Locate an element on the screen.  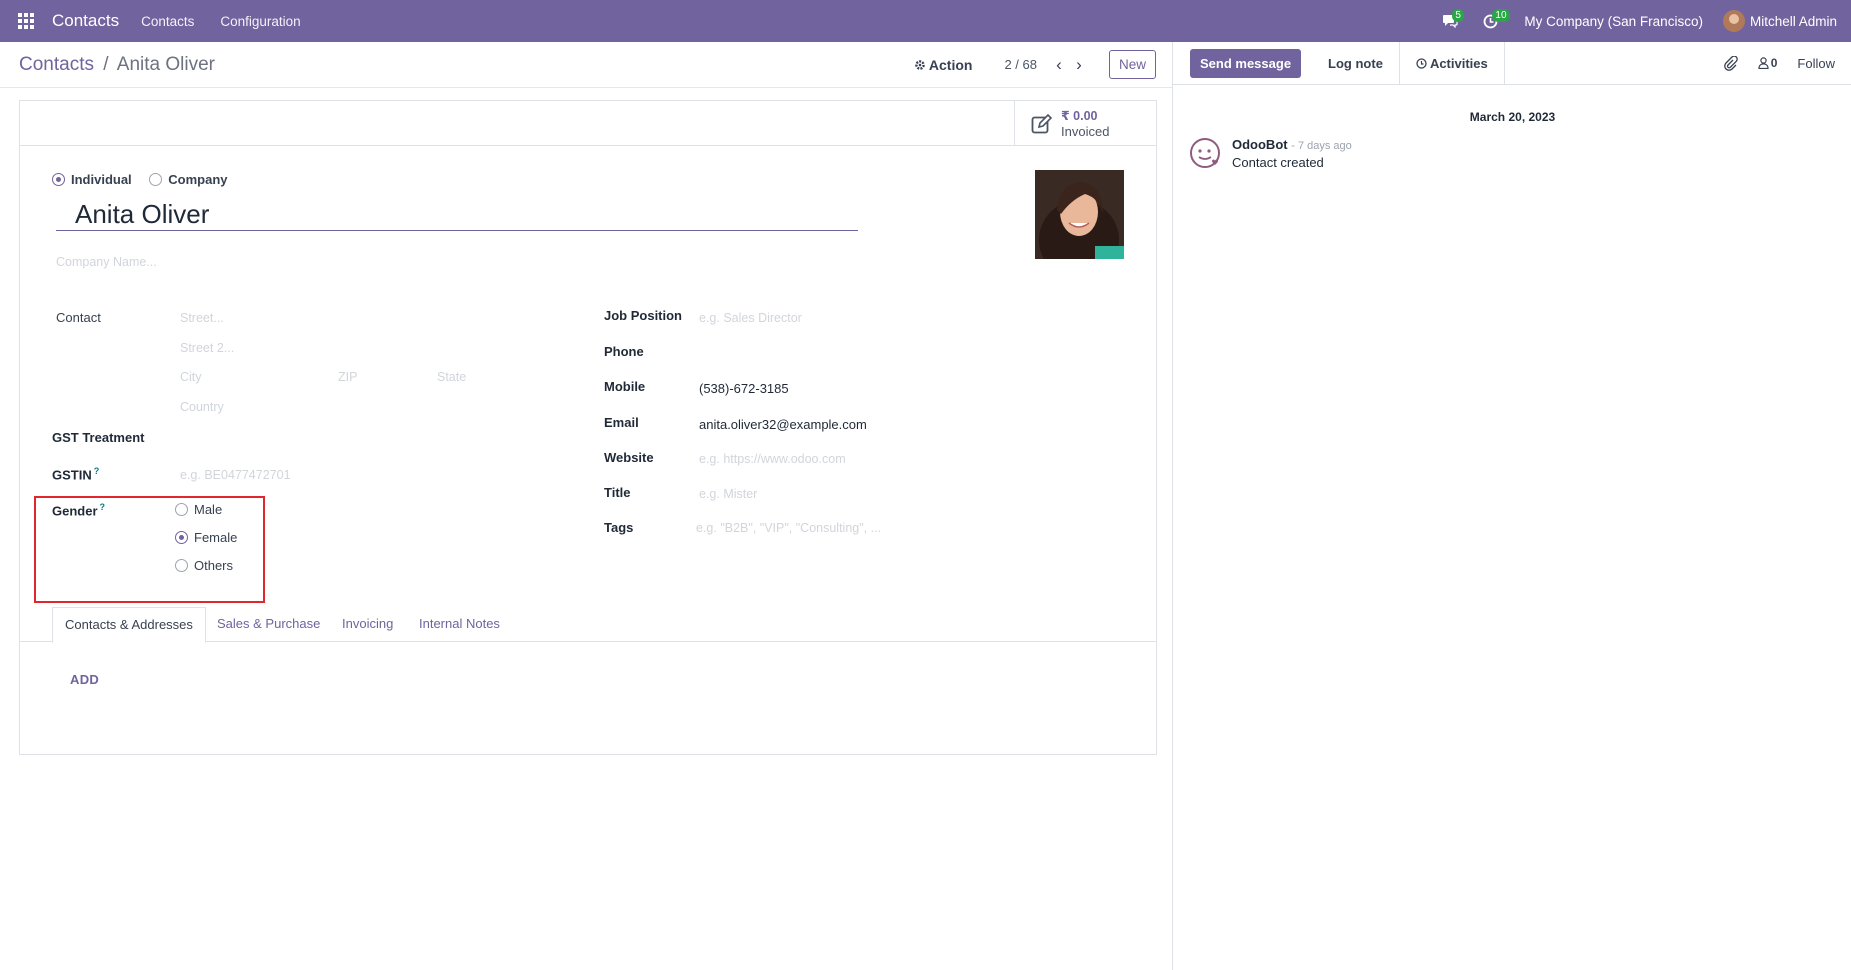
contact-label: Contact is located at coordinates (78, 317).